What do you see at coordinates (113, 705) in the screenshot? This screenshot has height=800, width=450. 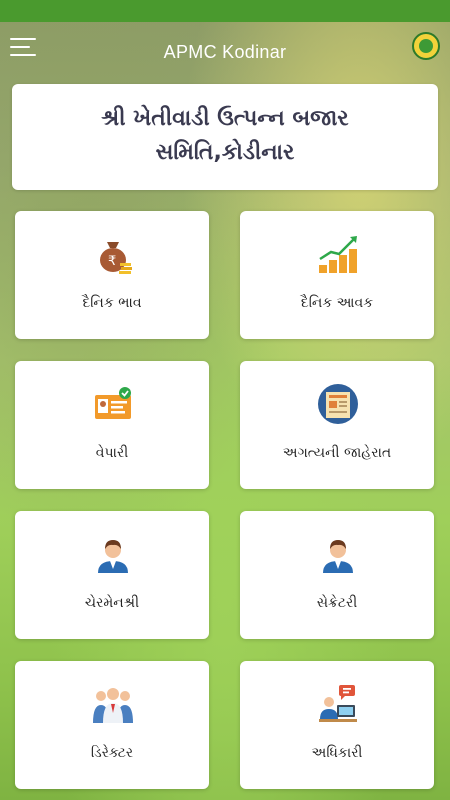 I see `directors-group-icon` at bounding box center [113, 705].